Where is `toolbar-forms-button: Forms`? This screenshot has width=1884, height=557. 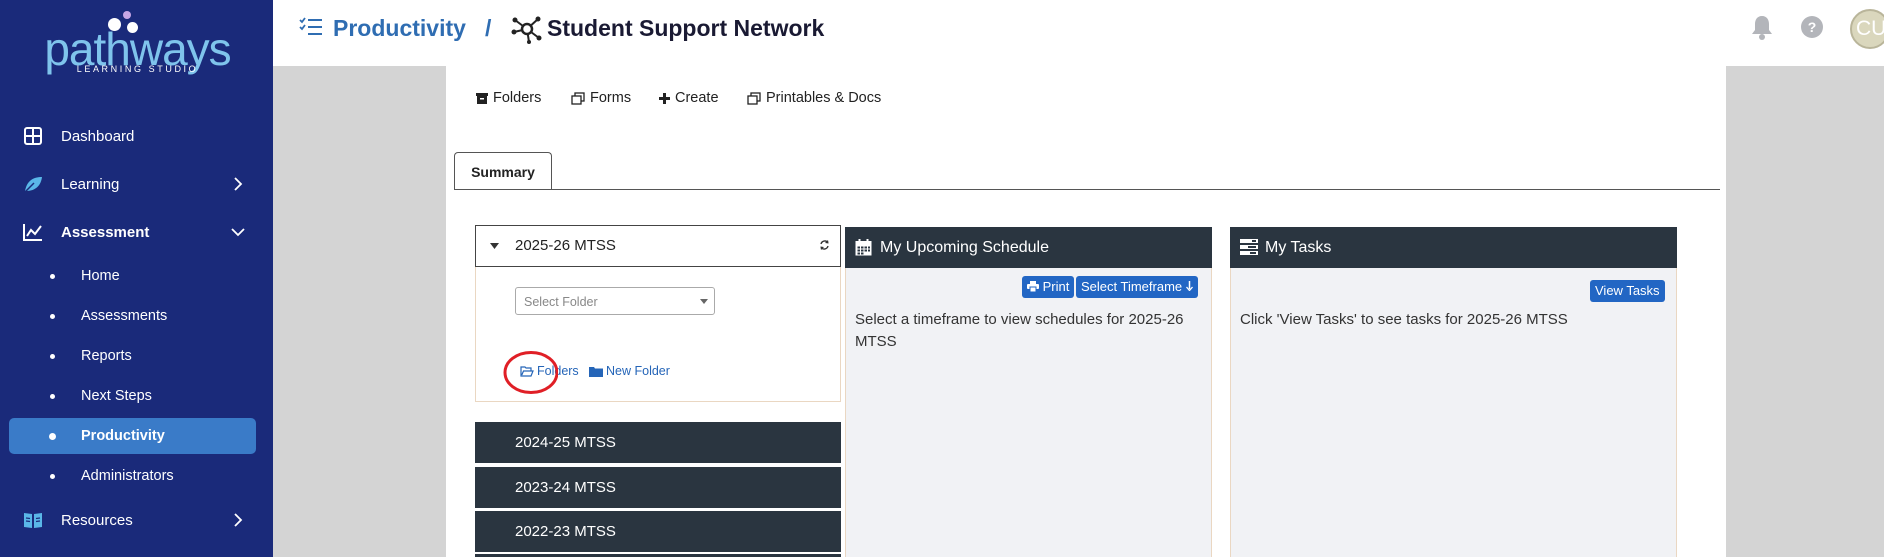 toolbar-forms-button: Forms is located at coordinates (601, 98).